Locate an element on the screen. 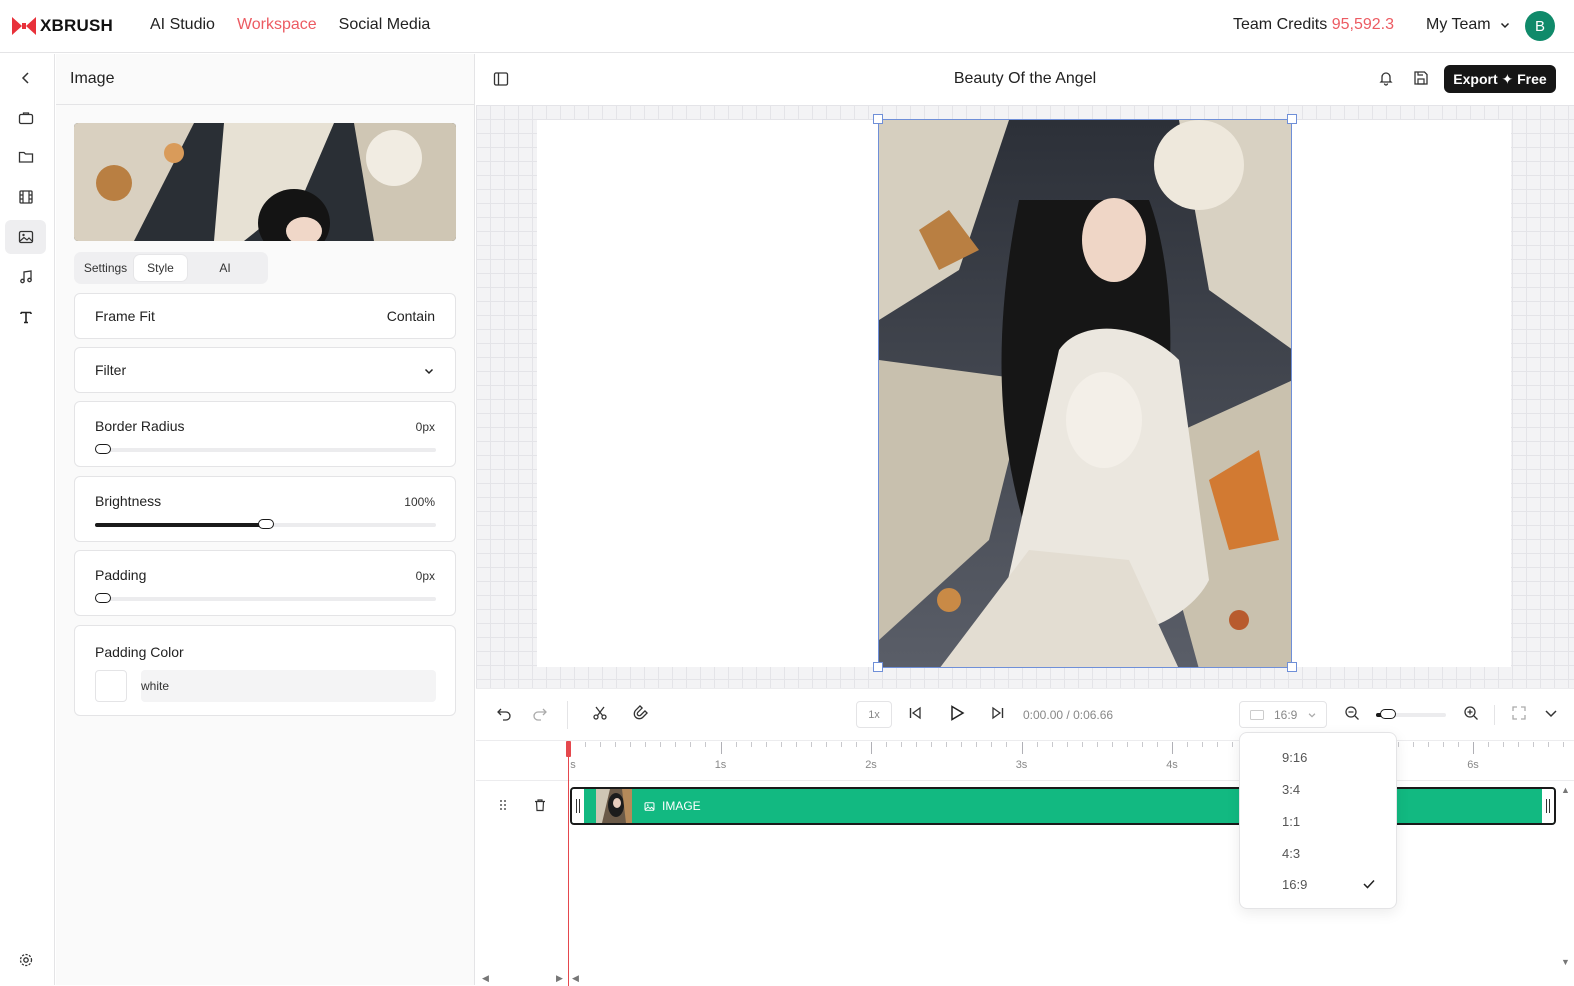 The height and width of the screenshot is (986, 1574). scroll-up-arrow: ▲ is located at coordinates (1565, 790).